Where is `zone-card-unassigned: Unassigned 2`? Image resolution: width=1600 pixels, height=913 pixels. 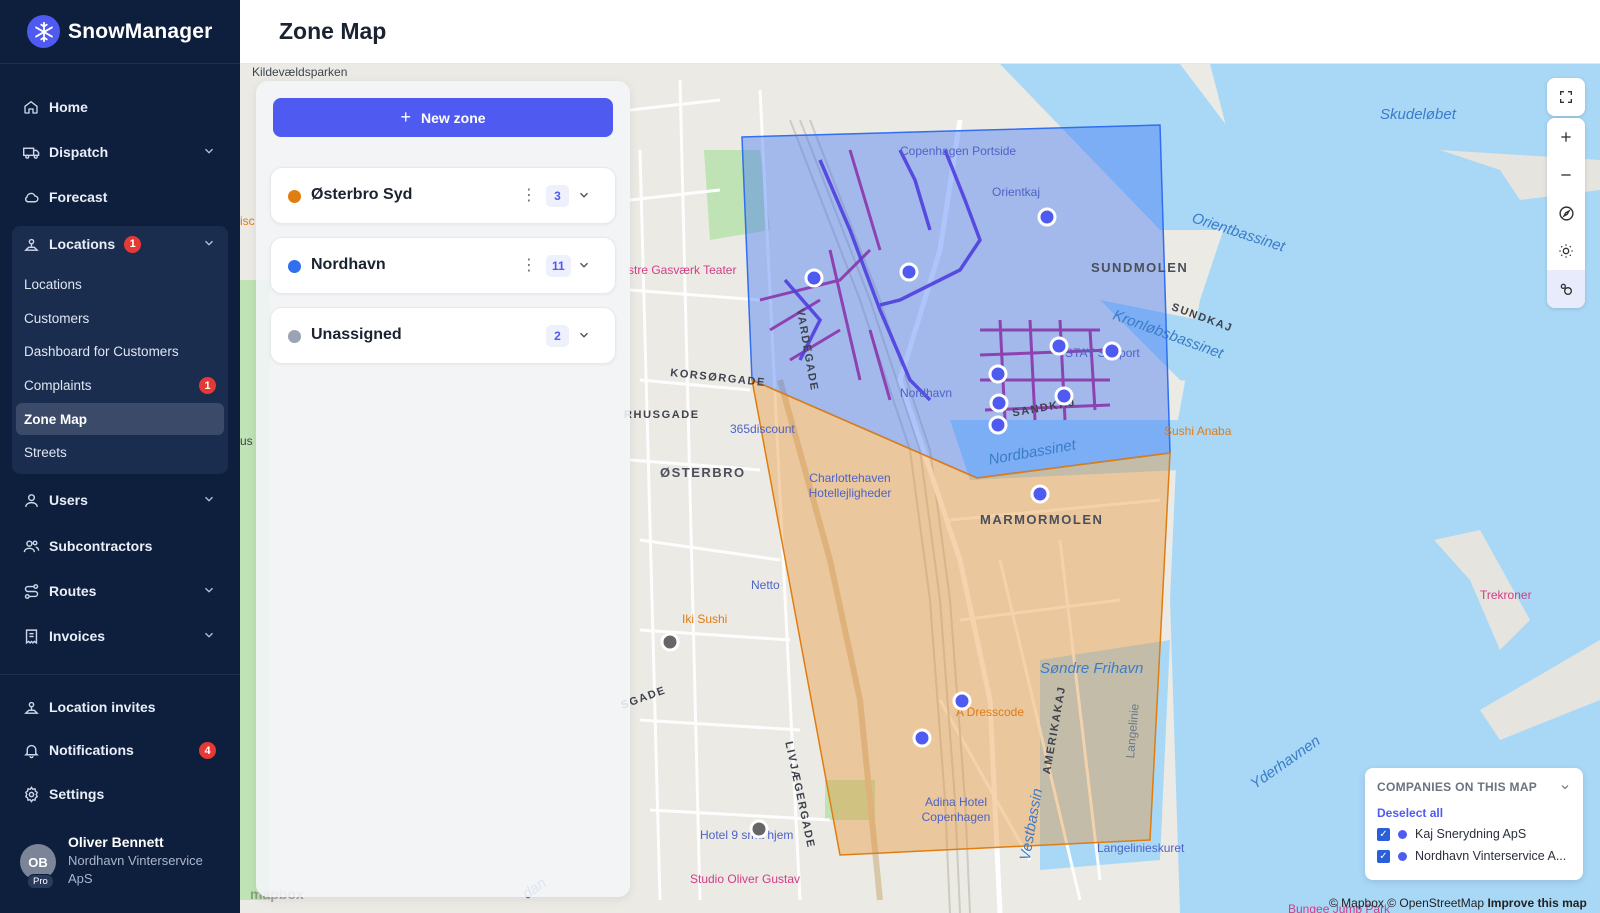 zone-card-unassigned: Unassigned 2 is located at coordinates (443, 335).